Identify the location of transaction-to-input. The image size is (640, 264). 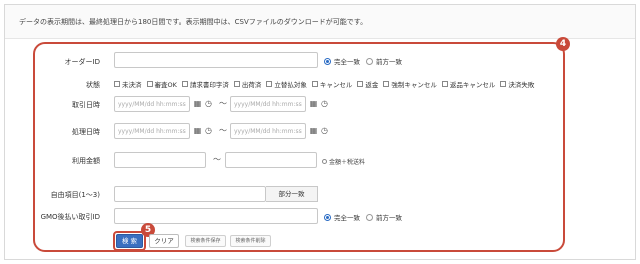
(268, 104).